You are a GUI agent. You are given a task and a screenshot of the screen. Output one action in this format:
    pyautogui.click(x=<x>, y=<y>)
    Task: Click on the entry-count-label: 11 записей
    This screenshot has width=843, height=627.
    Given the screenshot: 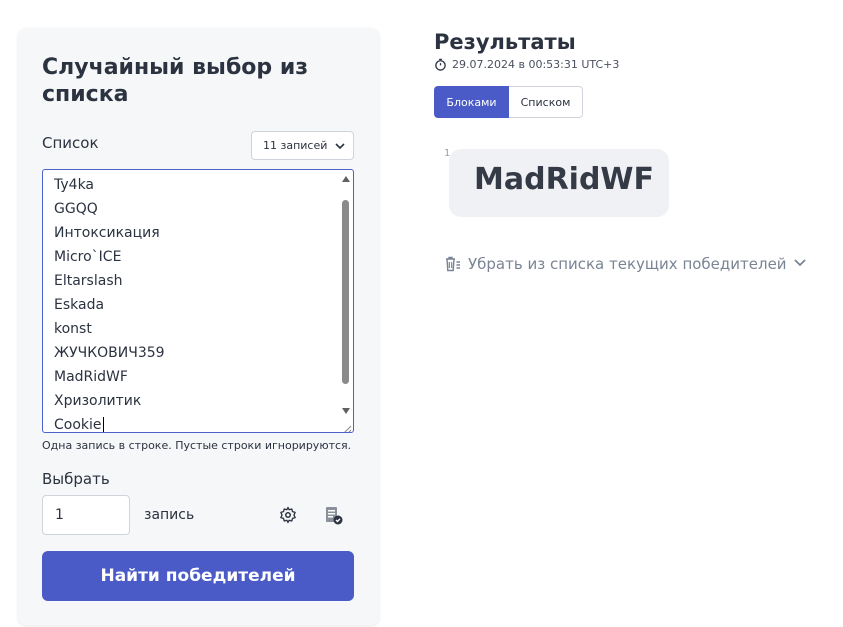 What is the action you would take?
    pyautogui.click(x=295, y=145)
    